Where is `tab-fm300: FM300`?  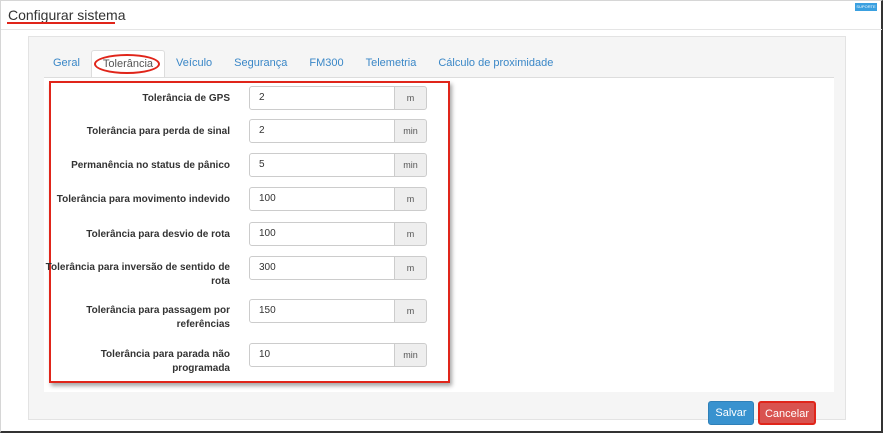
tab-fm300: FM300 is located at coordinates (326, 64).